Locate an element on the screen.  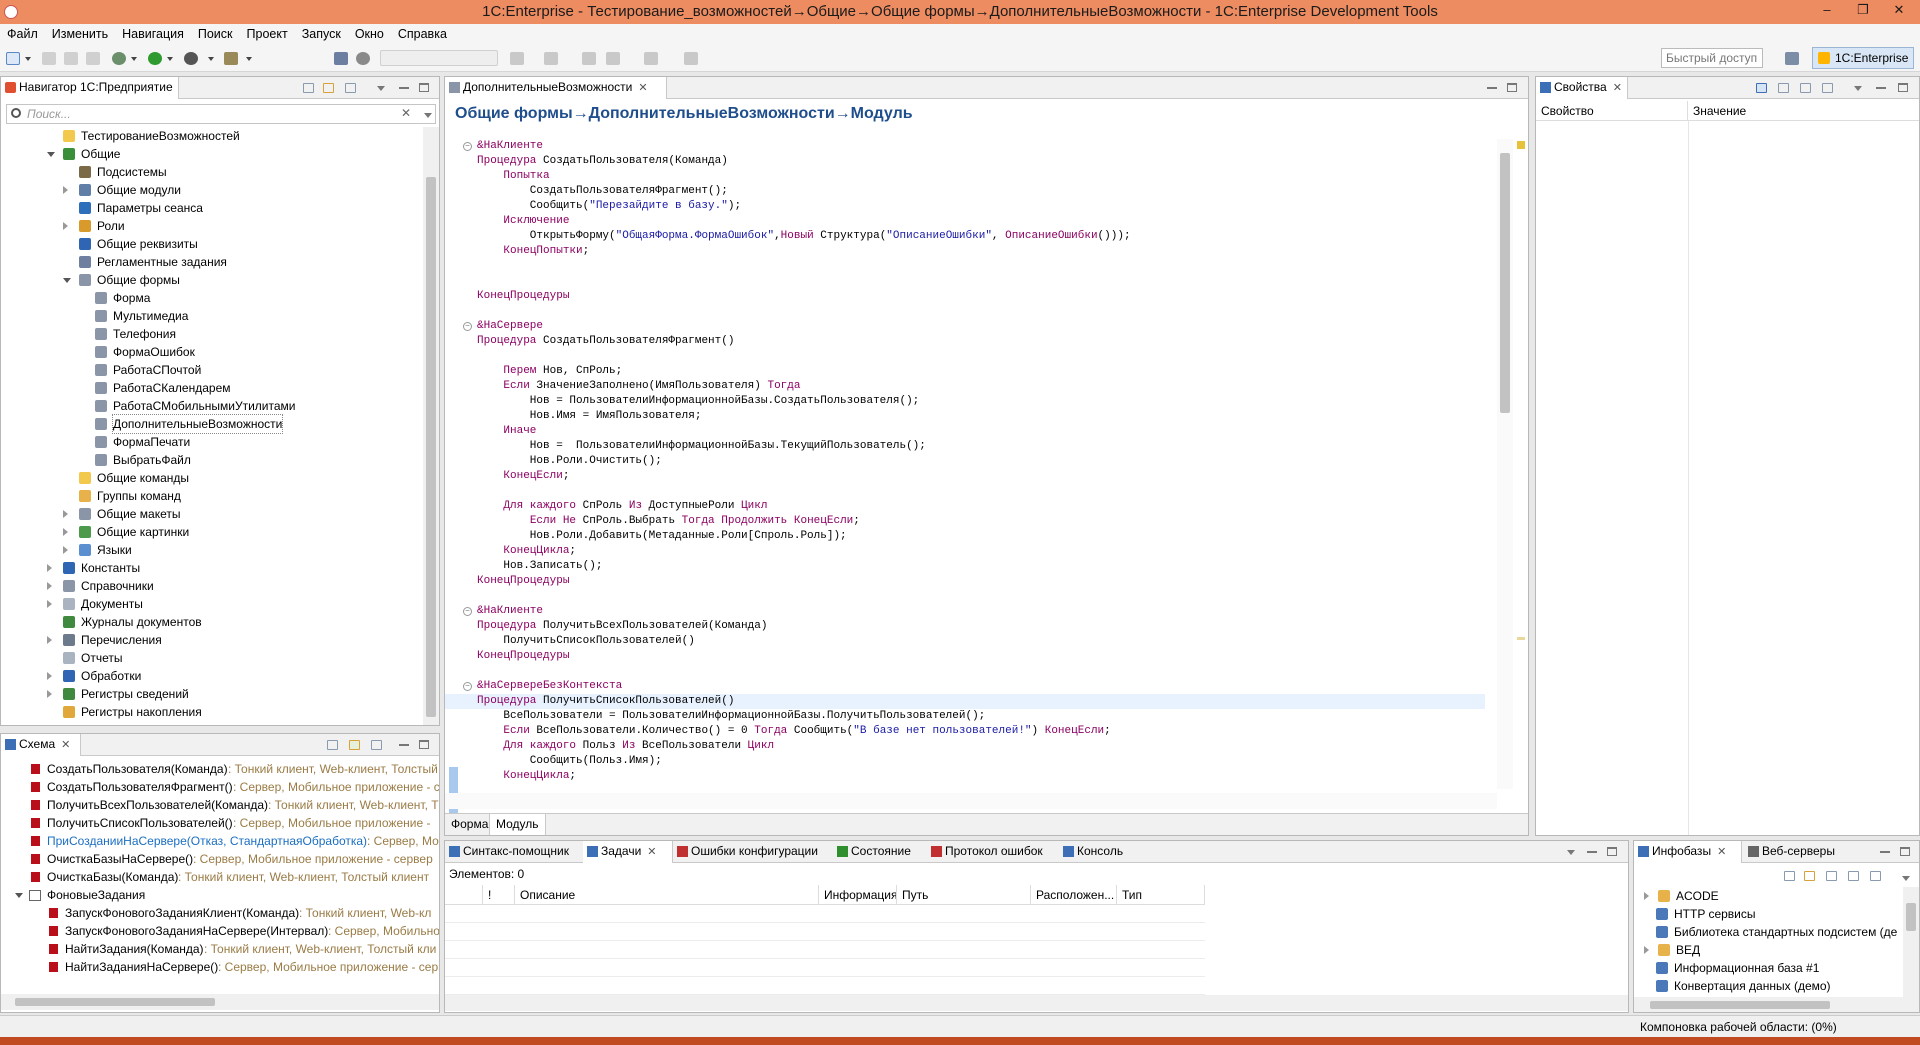
debug-icon is located at coordinates (119, 58).